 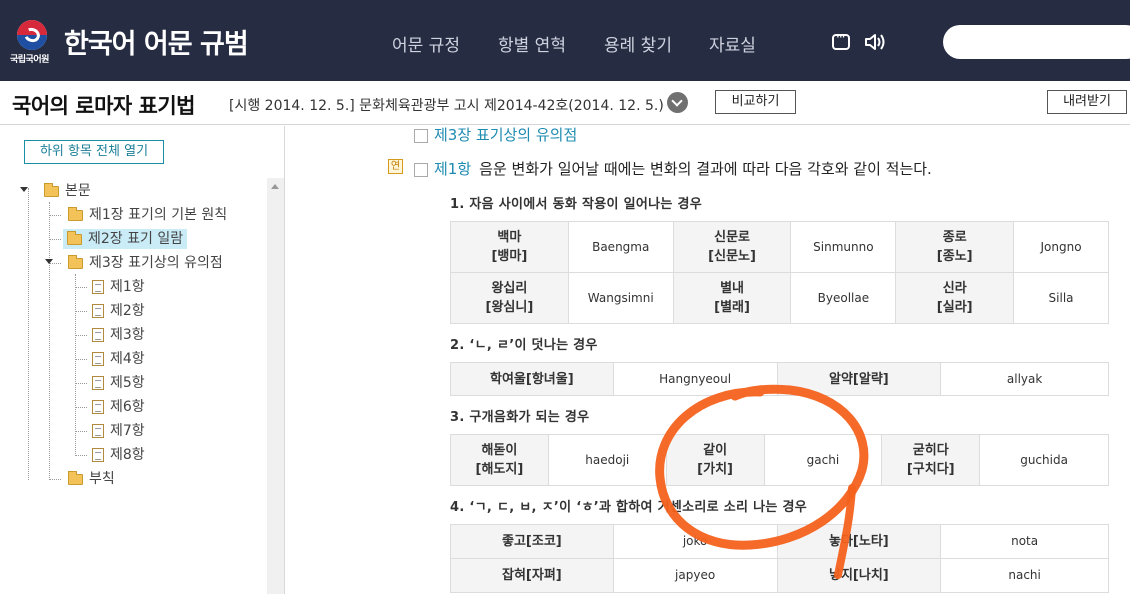 What do you see at coordinates (127, 407) in the screenshot?
I see `tree-label: 제6항` at bounding box center [127, 407].